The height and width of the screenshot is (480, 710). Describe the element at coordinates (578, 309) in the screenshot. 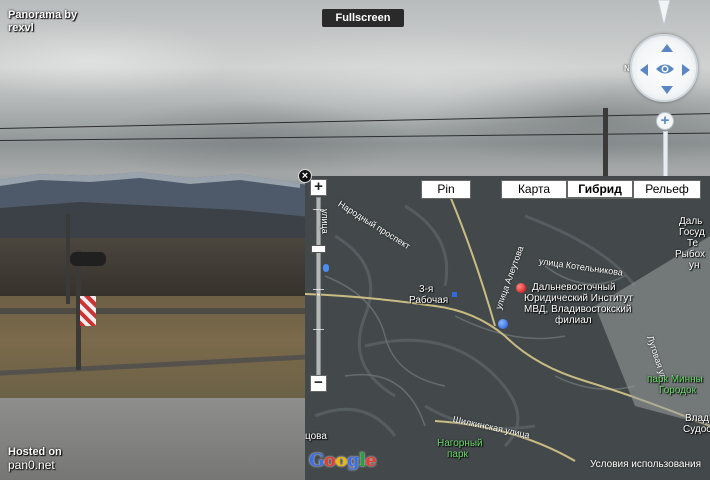

I see `poi-label: МВД, Владивостокский` at that location.